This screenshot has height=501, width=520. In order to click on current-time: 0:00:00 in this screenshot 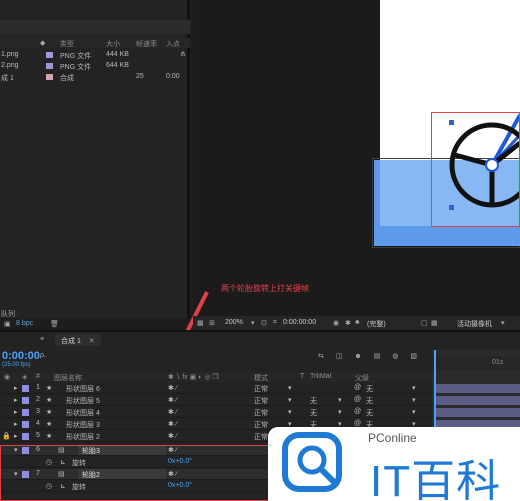, I will do `click(21, 356)`.